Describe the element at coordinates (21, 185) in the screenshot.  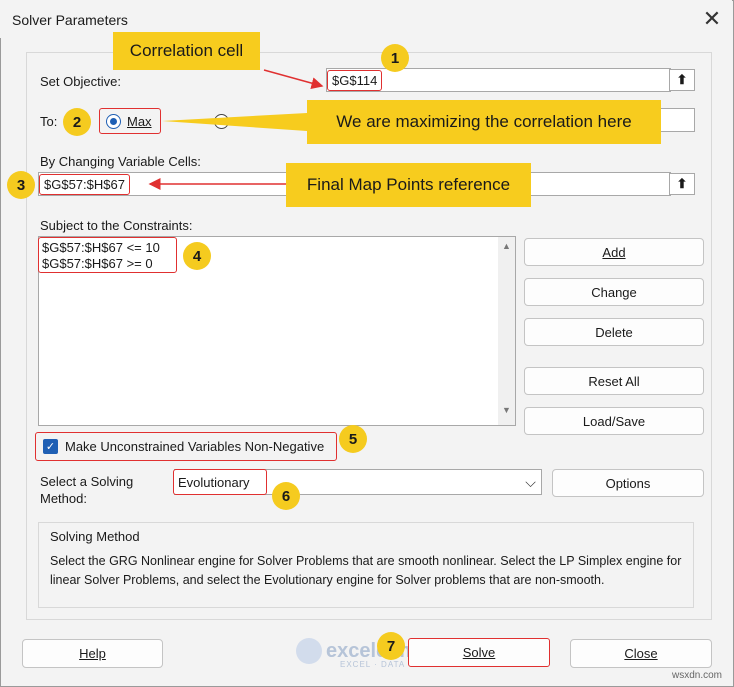
I see `badge-3: 3` at that location.